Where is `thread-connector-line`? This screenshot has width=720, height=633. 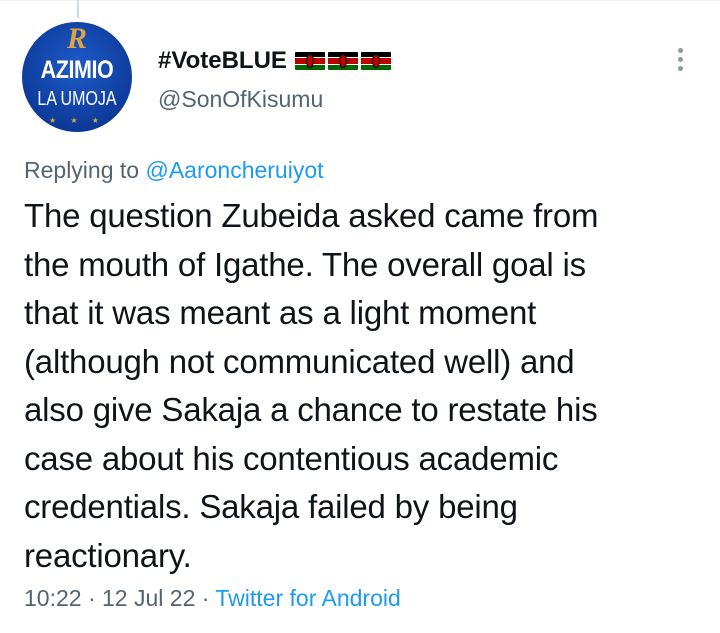
thread-connector-line is located at coordinates (78, 9).